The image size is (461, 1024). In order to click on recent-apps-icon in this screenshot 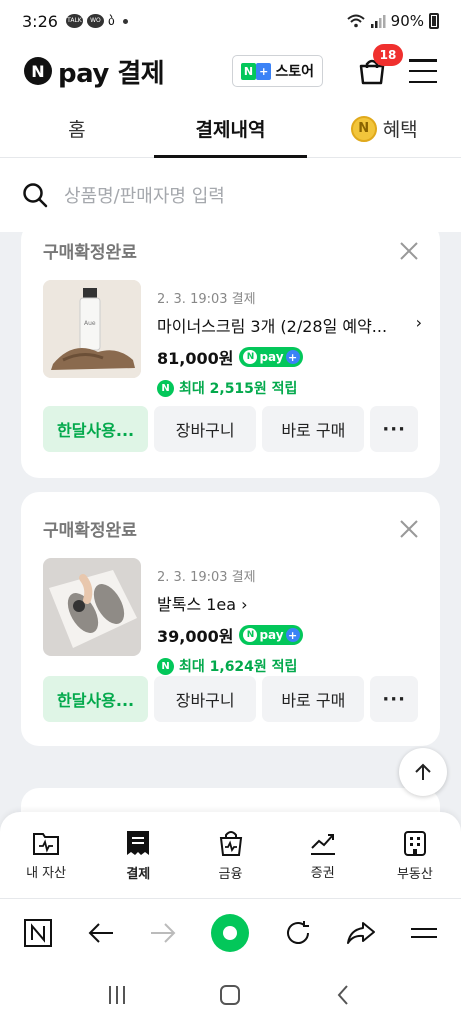, I will do `click(117, 995)`.